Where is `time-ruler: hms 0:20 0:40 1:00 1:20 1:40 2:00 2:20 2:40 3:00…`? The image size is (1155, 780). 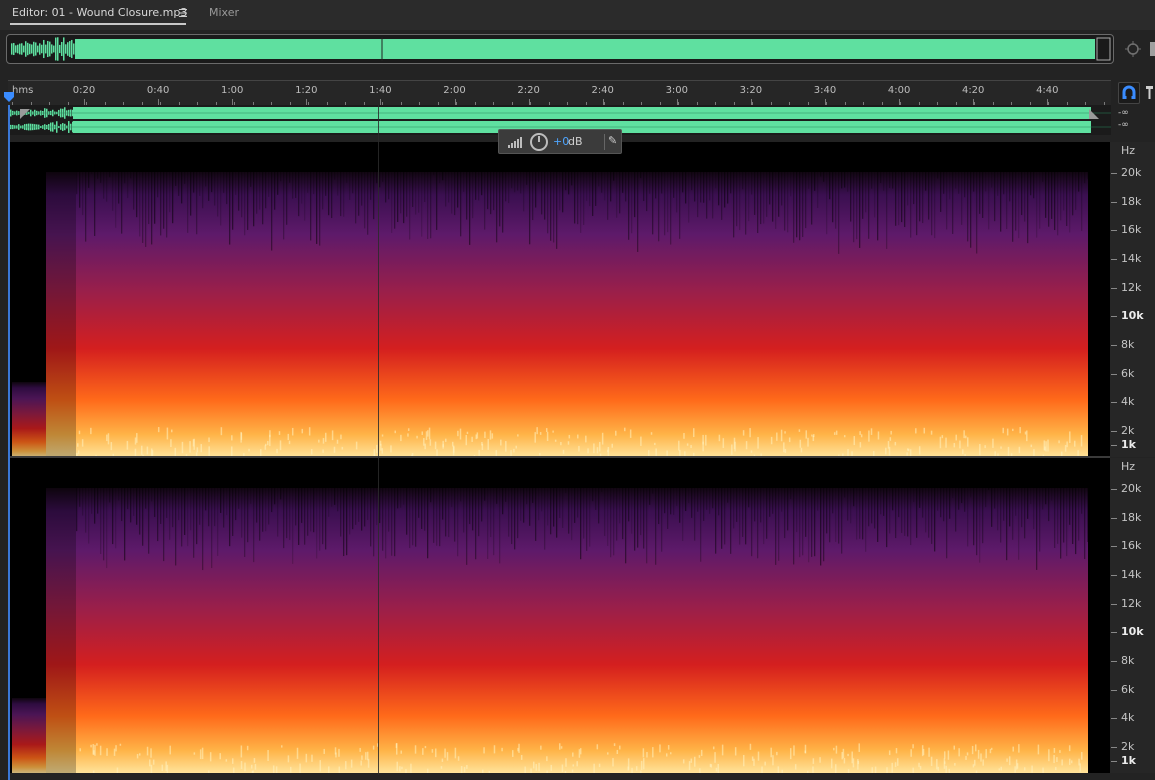 time-ruler: hms 0:20 0:40 1:00 1:20 1:40 2:00 2:20 2:40 3:00… is located at coordinates (559, 92).